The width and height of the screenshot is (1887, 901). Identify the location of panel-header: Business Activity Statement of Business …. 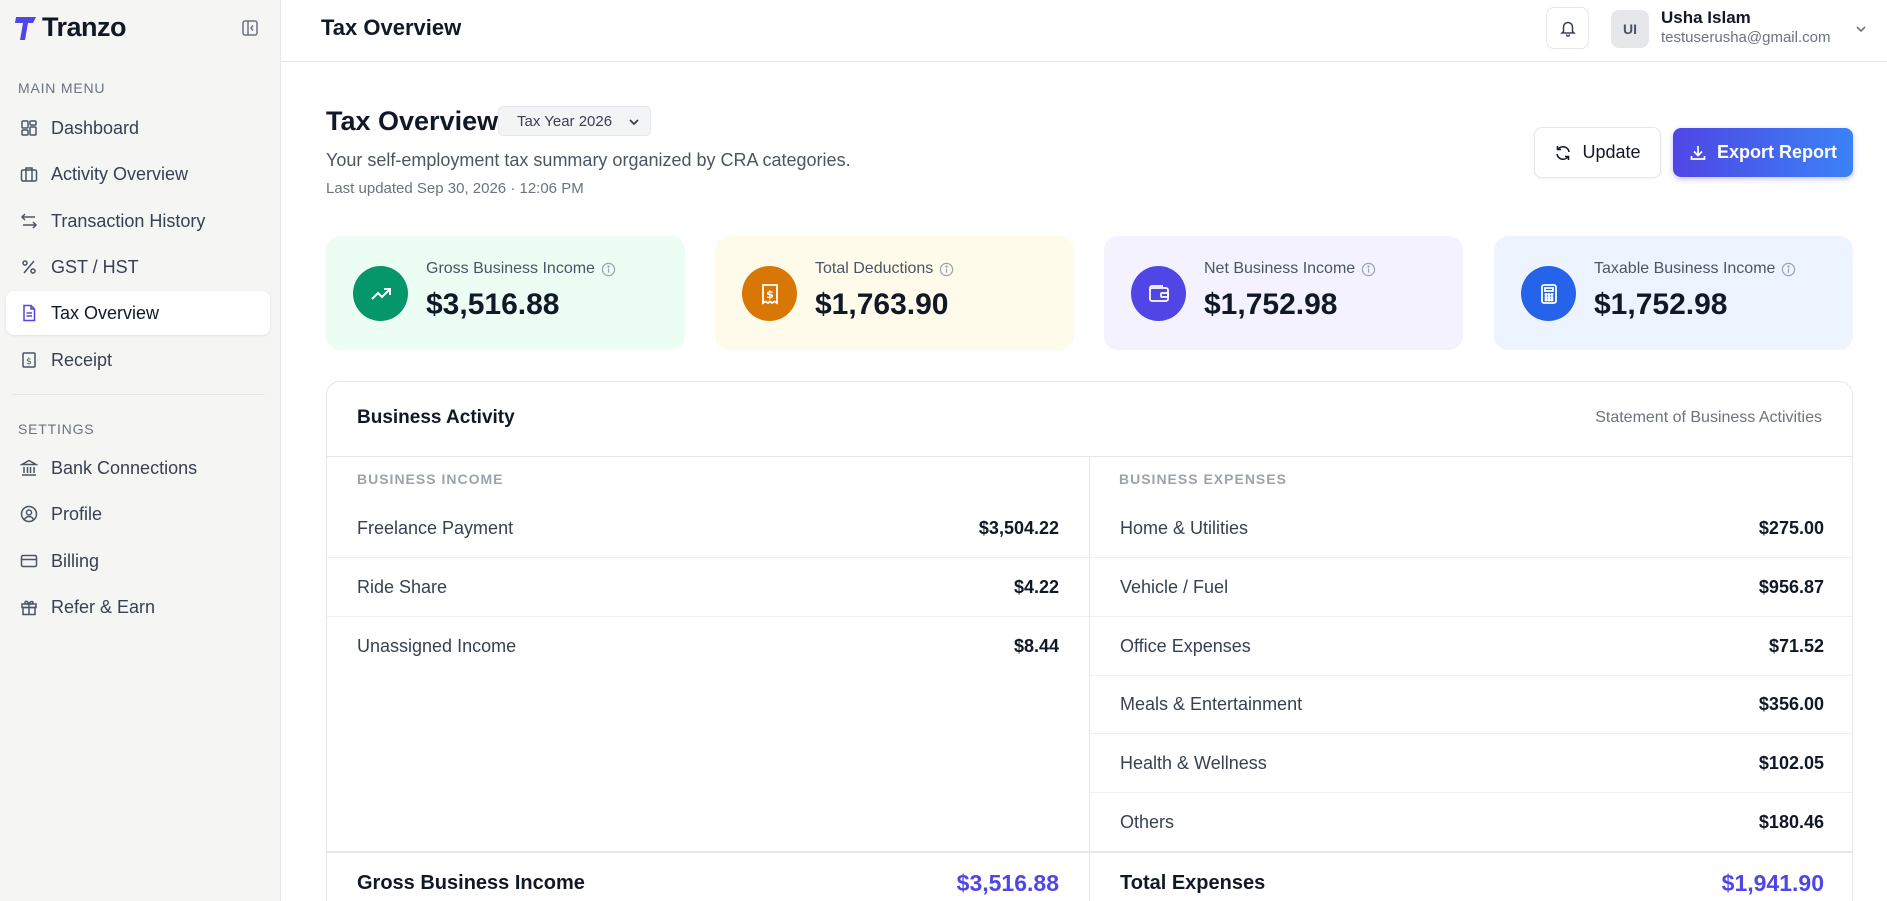
(1089, 419).